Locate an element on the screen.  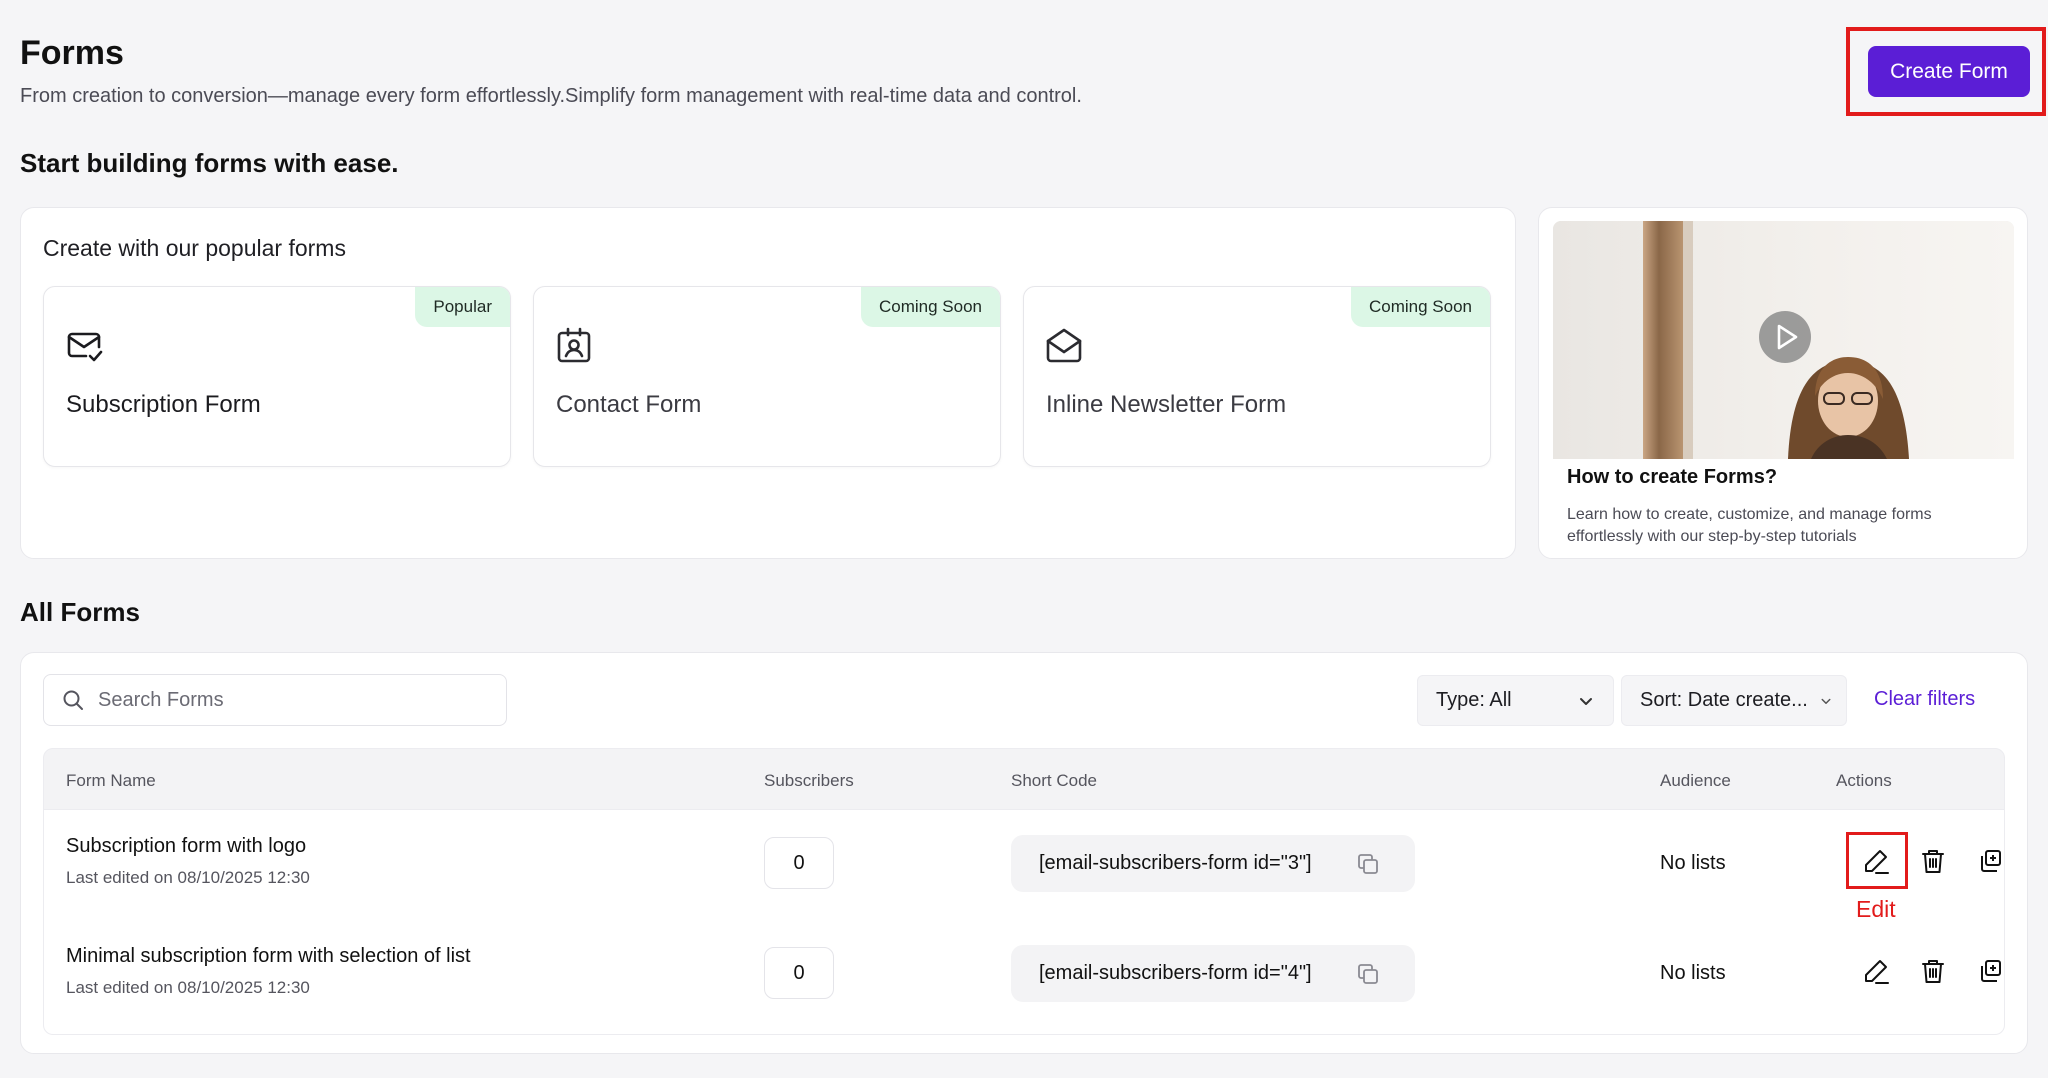
contact-form-label: Contact Form is located at coordinates (629, 404).